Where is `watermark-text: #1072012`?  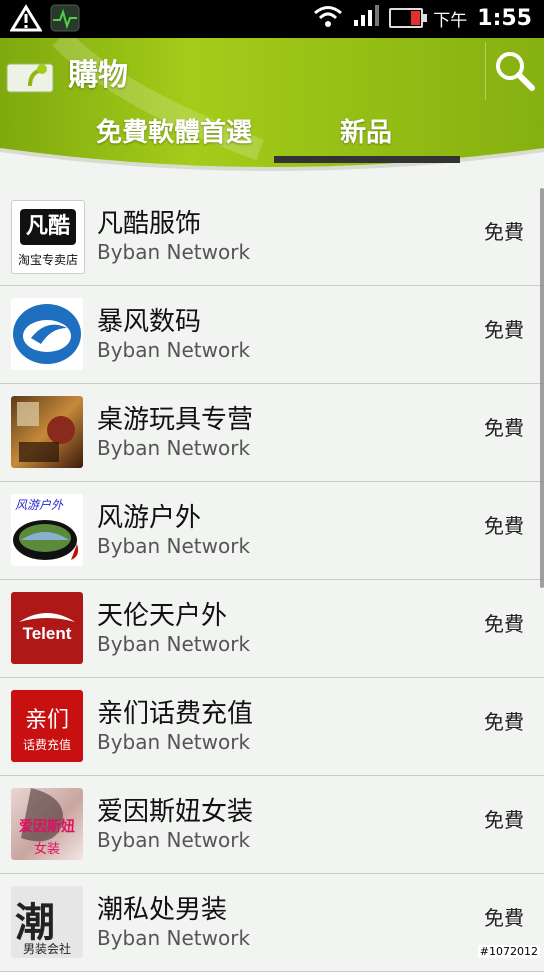 watermark-text: #1072012 is located at coordinates (508, 951).